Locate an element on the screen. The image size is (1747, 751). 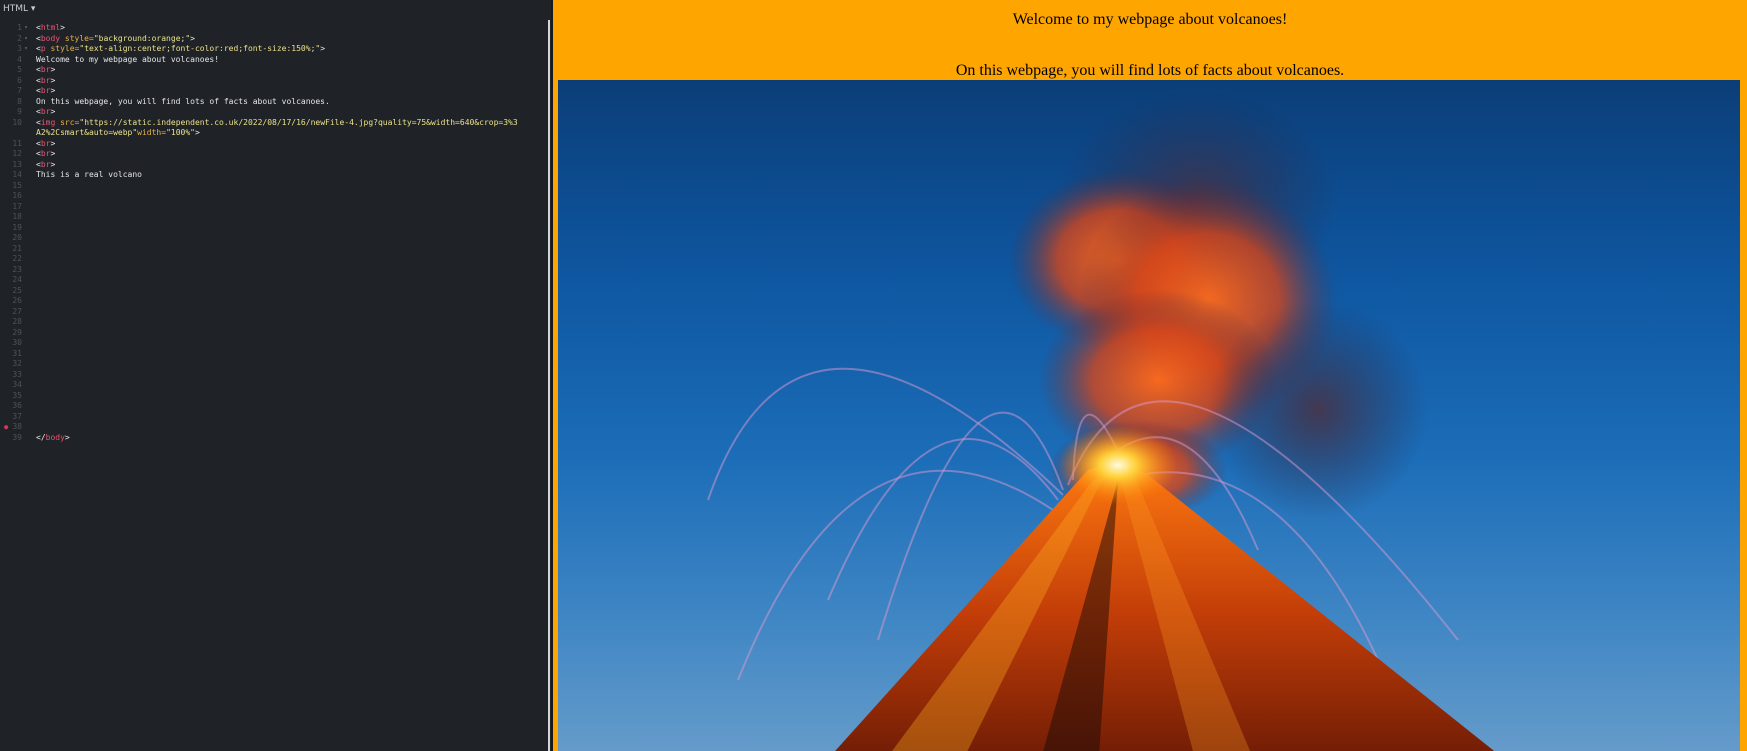
line-number: 21 is located at coordinates (15, 249).